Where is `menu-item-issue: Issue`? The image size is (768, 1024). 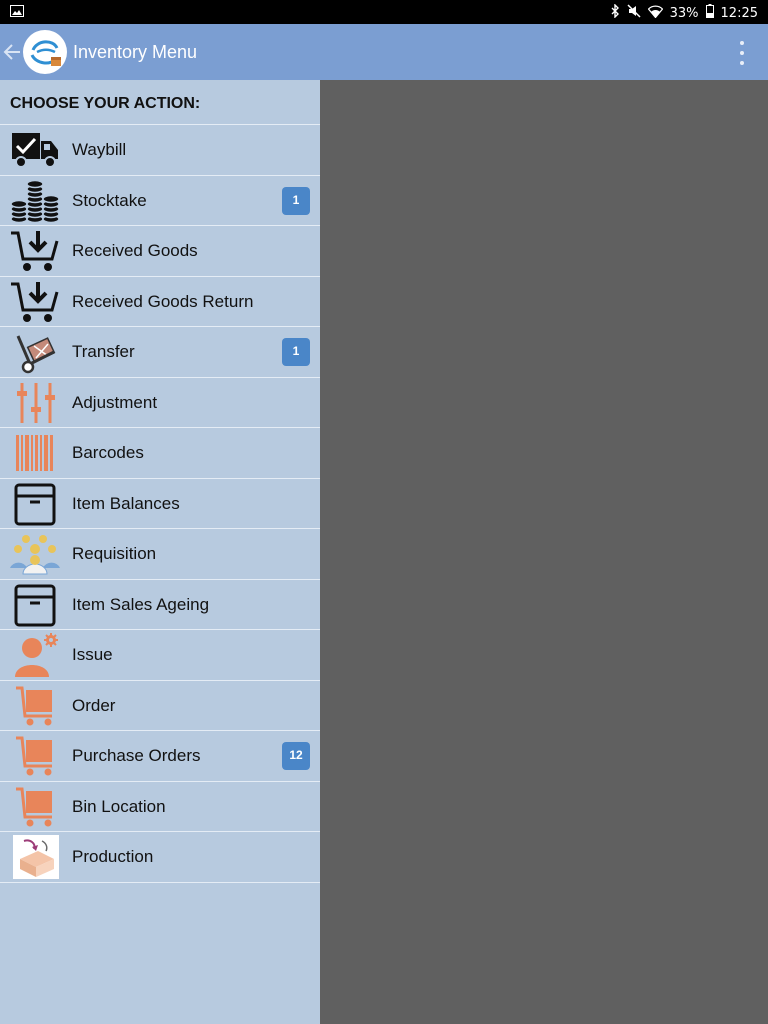 menu-item-issue: Issue is located at coordinates (160, 655).